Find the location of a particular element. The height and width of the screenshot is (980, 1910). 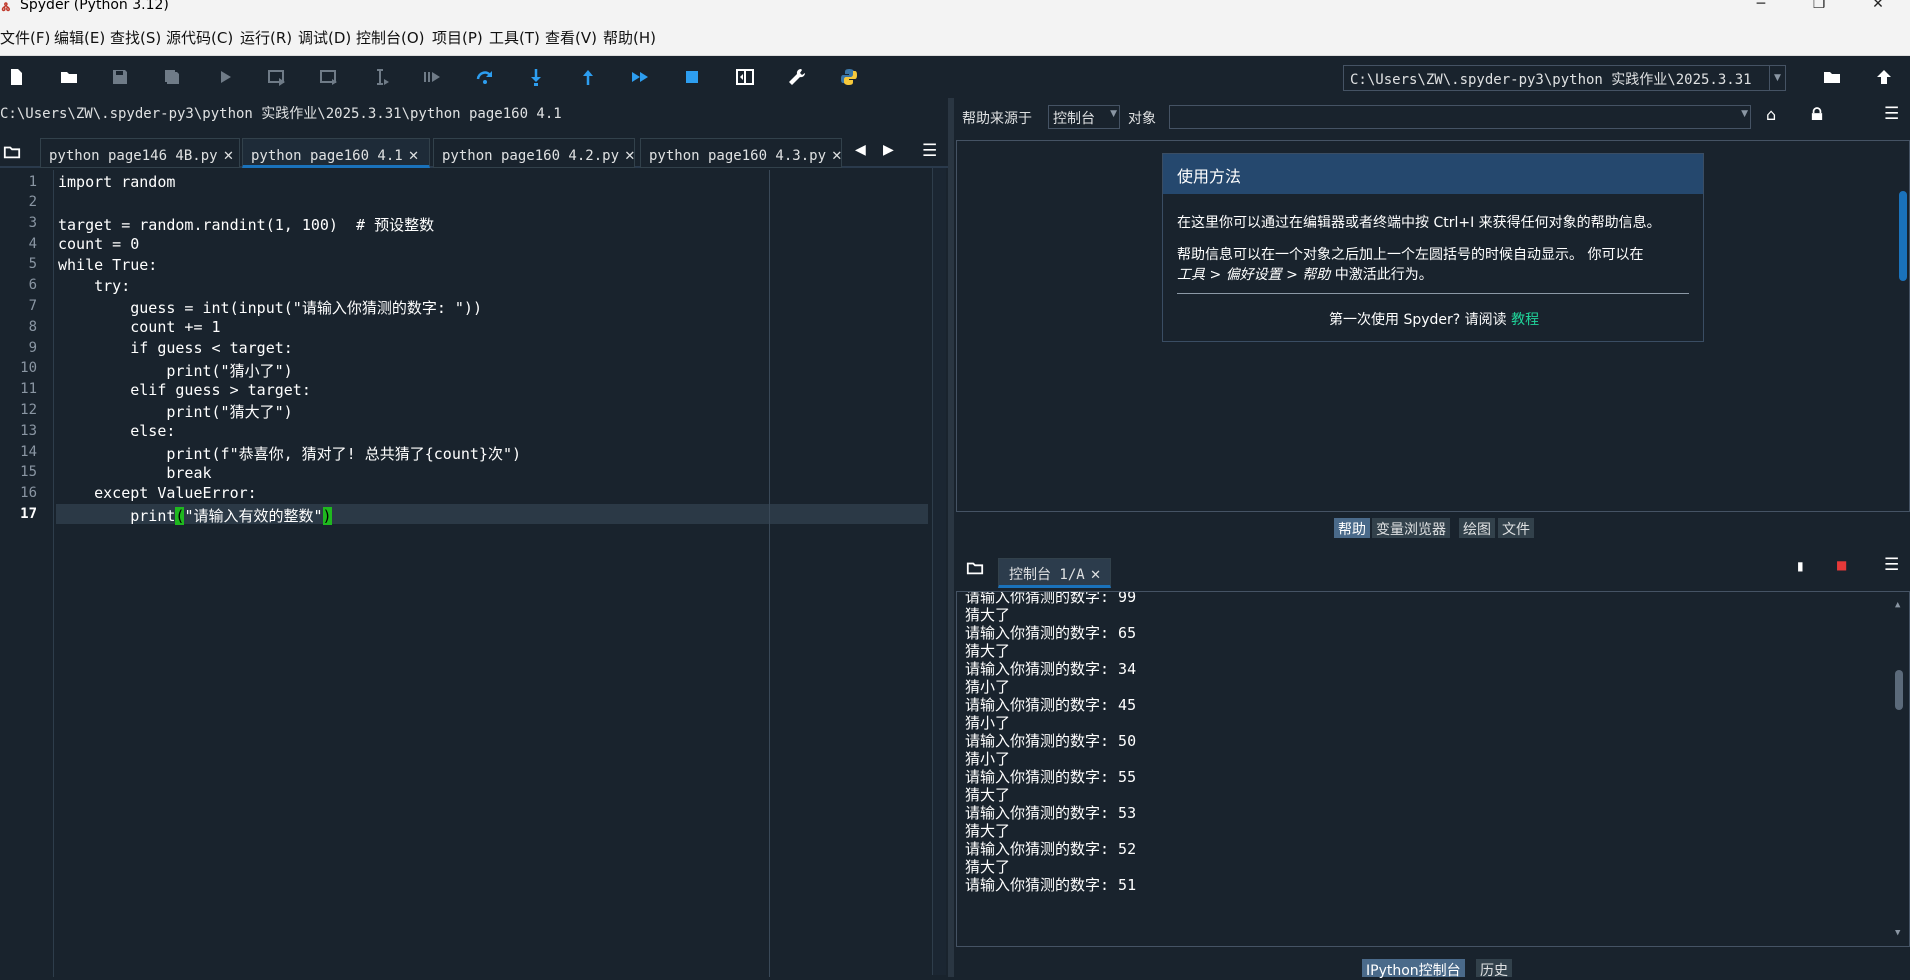

matched-bracket: ) is located at coordinates (327, 516).